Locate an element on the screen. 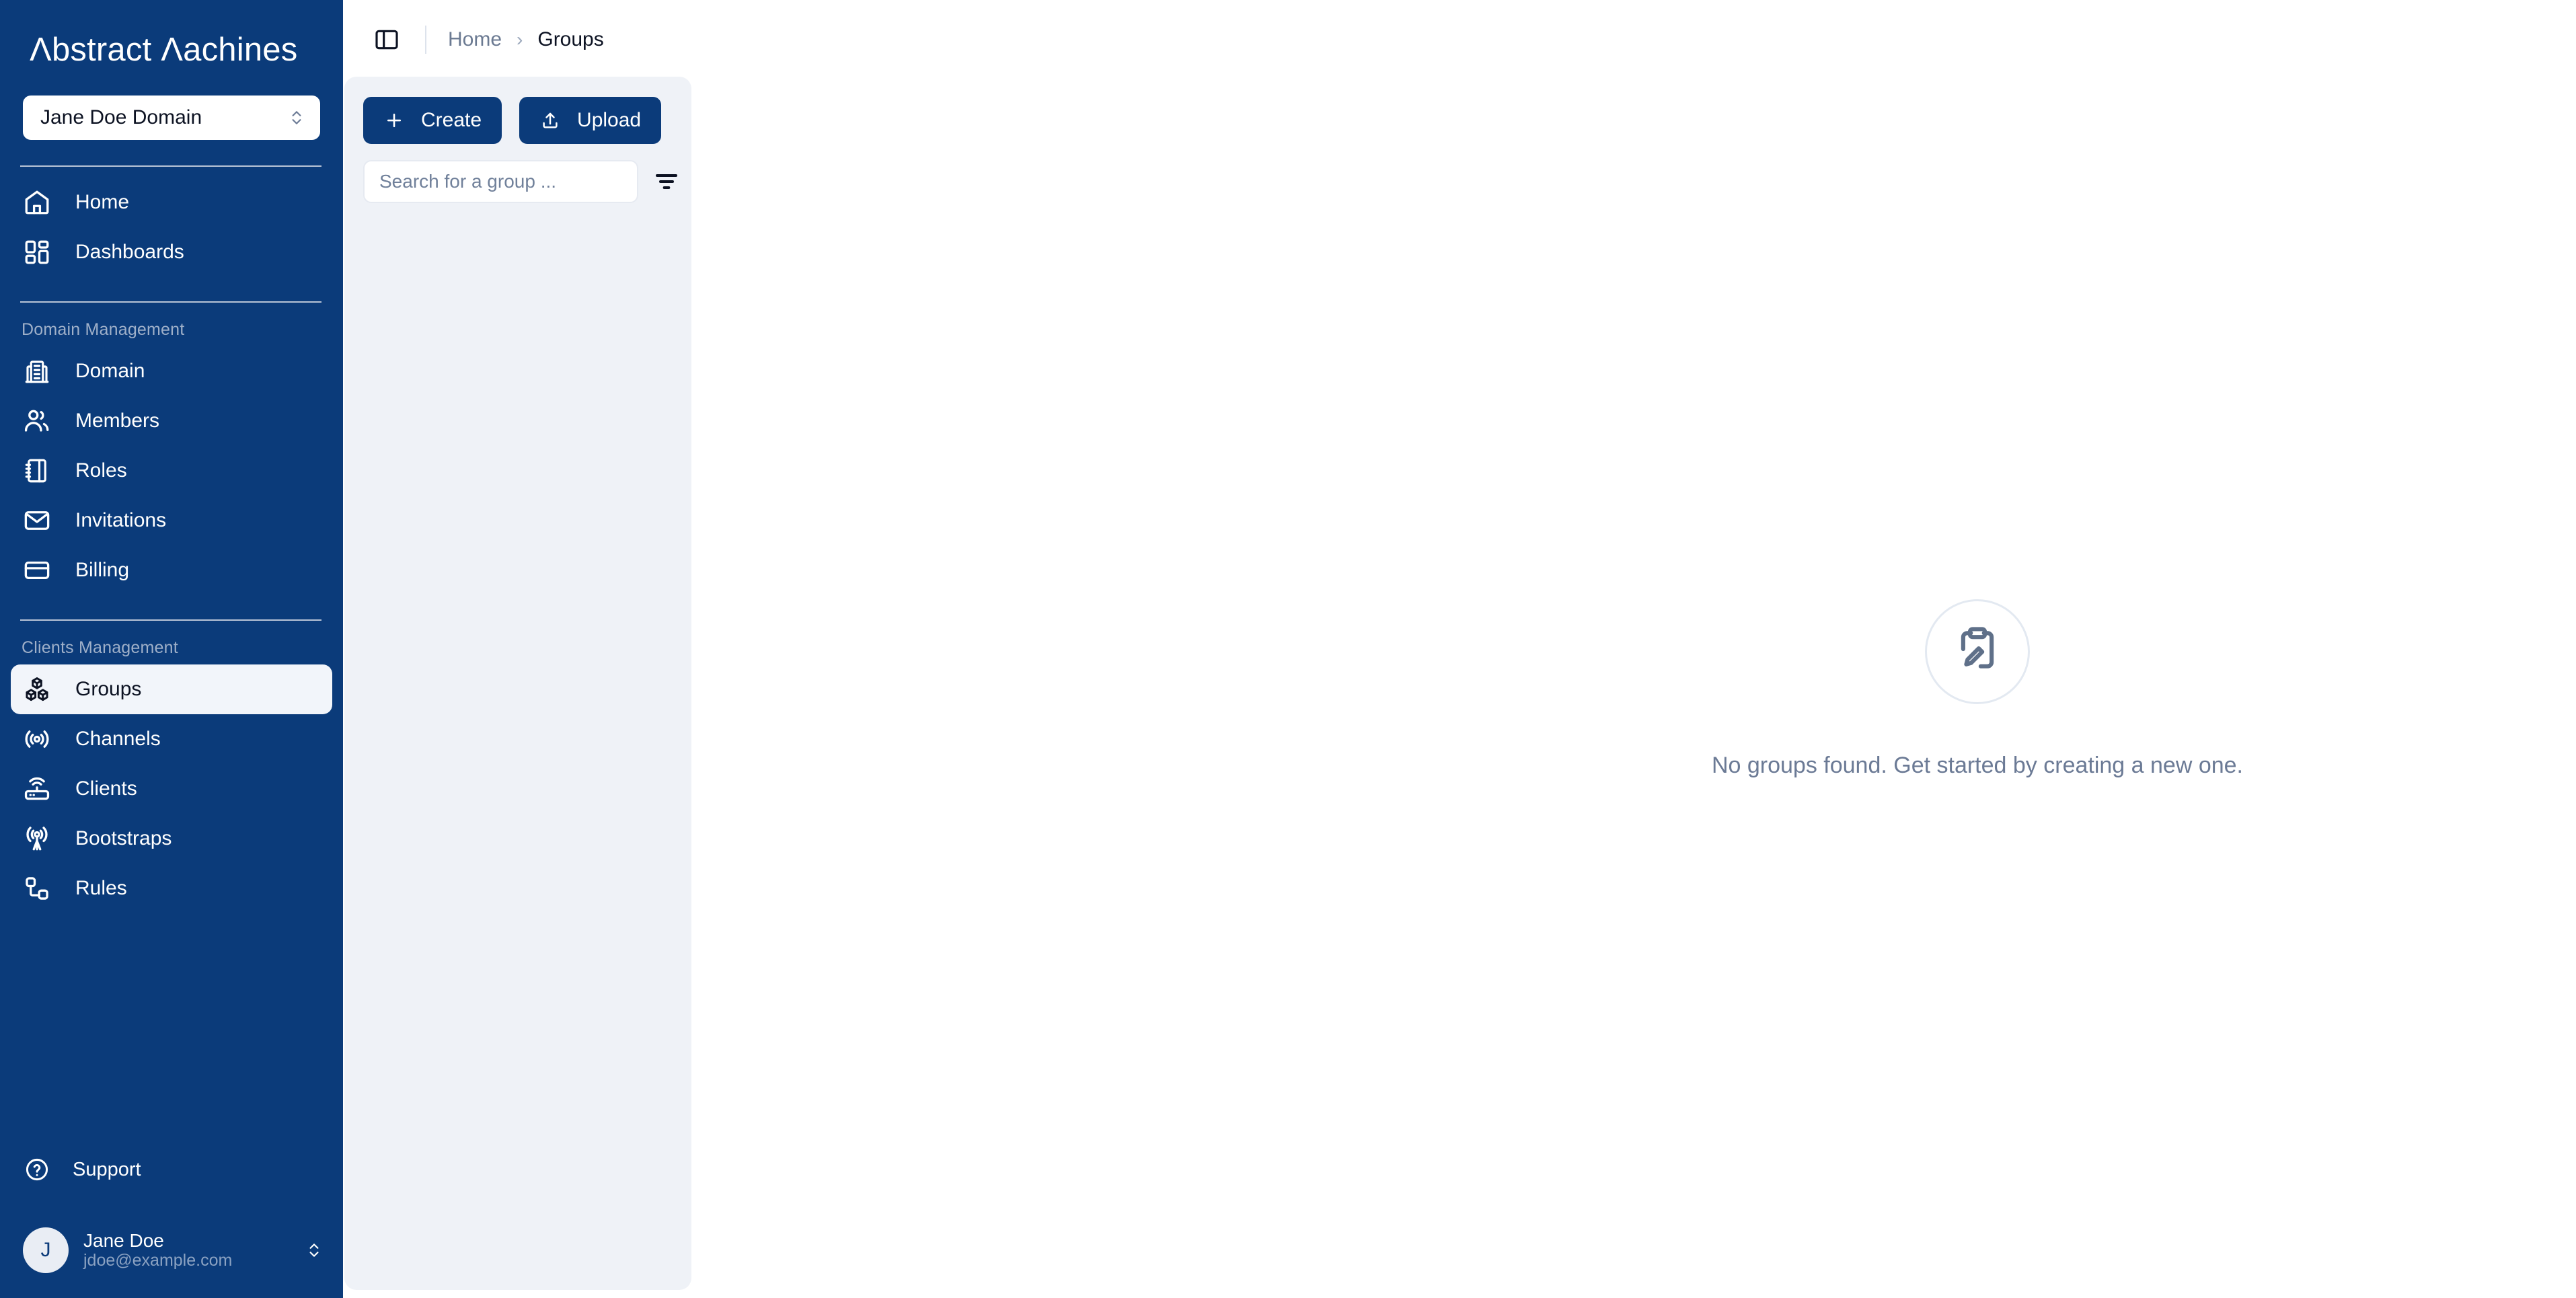  sidebar-item-members: Members is located at coordinates (171, 421).